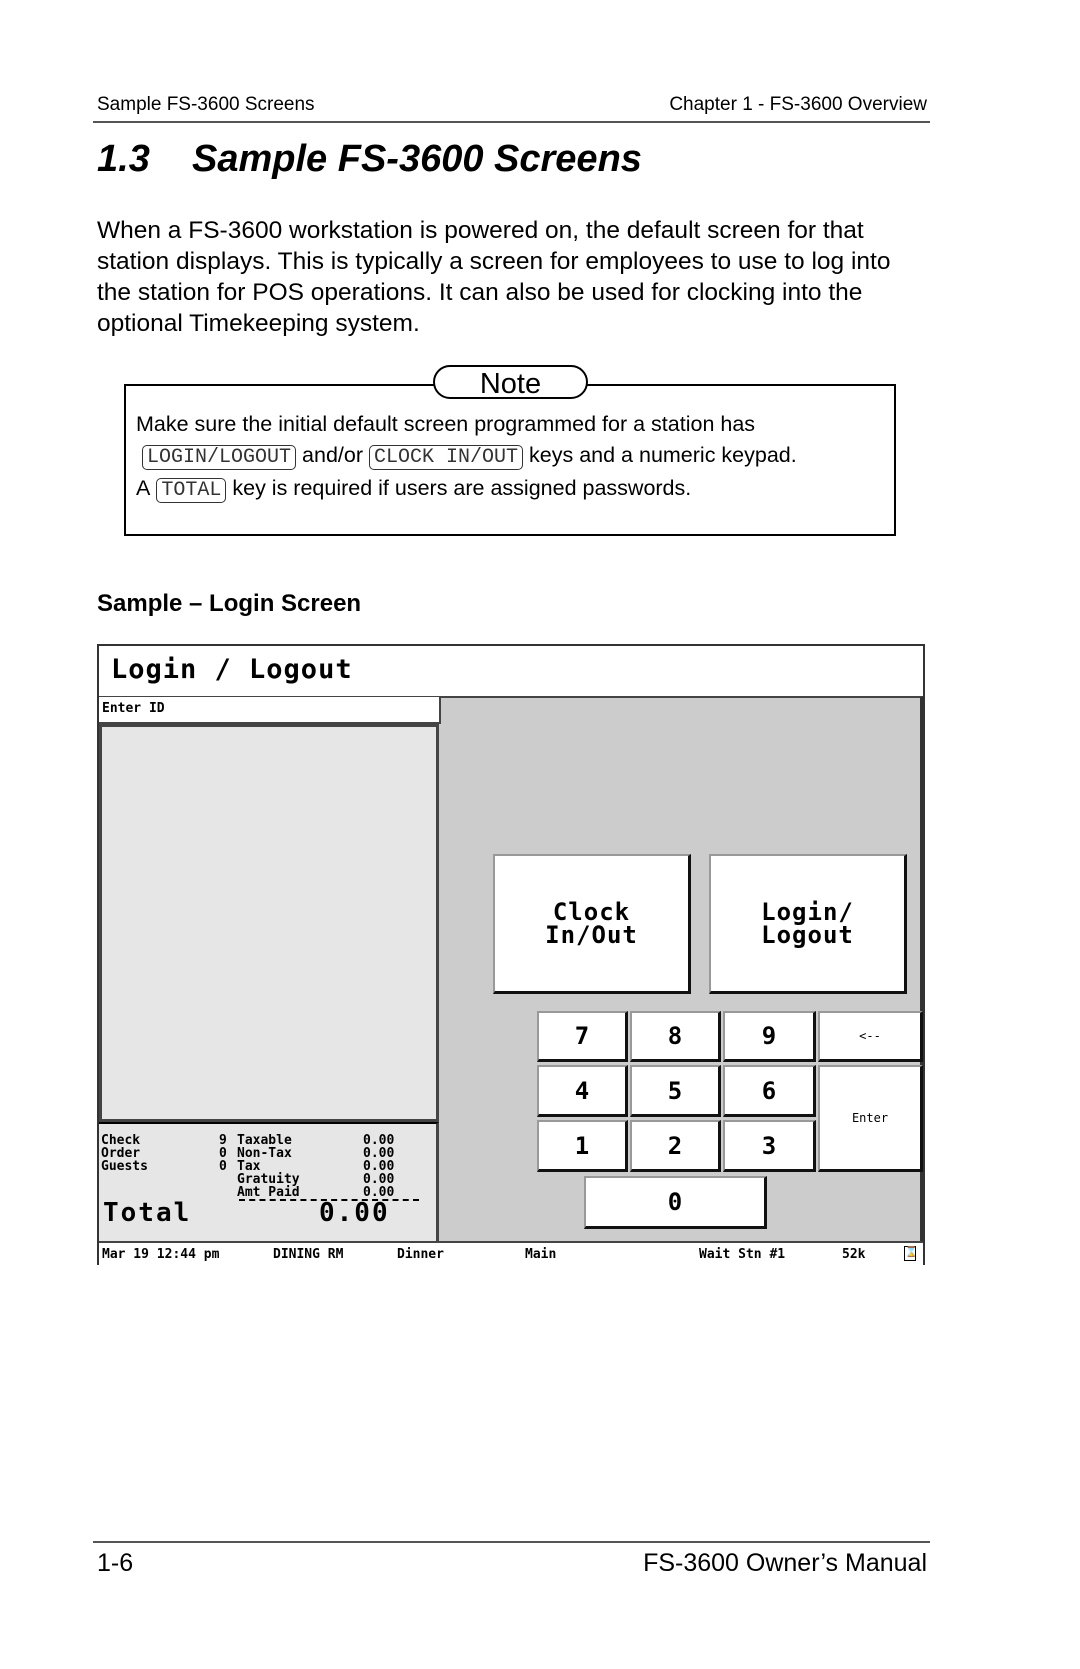 This screenshot has width=1080, height=1669. What do you see at coordinates (910, 1253) in the screenshot?
I see `hourglass-icon: ⌛` at bounding box center [910, 1253].